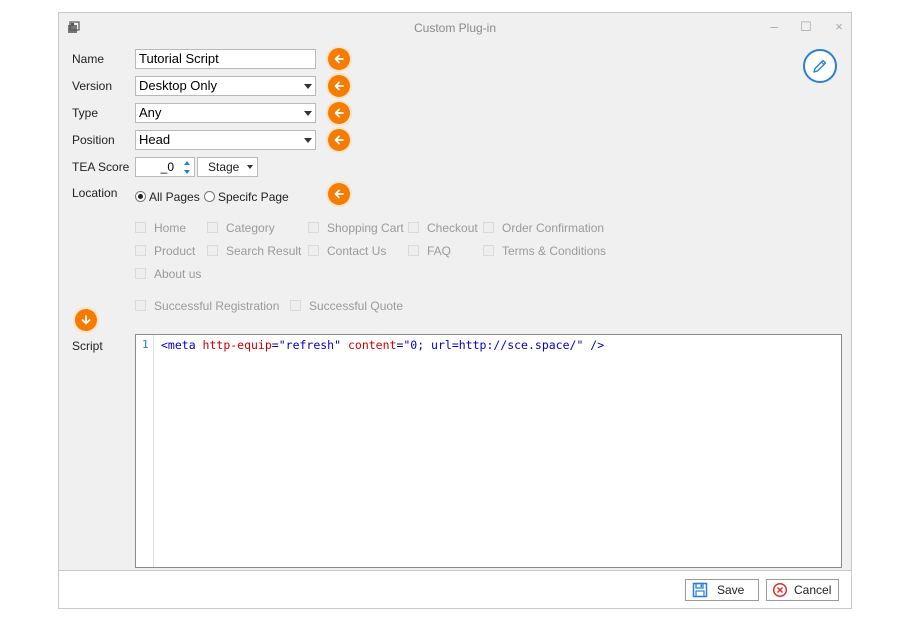 This screenshot has height=620, width=900. What do you see at coordinates (780, 590) in the screenshot?
I see `cancel-circle-icon` at bounding box center [780, 590].